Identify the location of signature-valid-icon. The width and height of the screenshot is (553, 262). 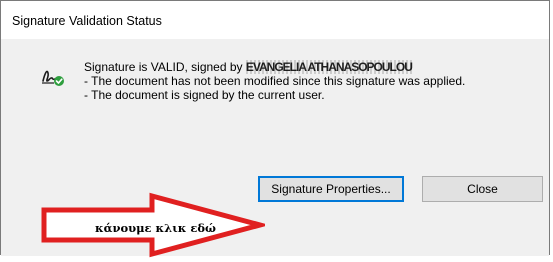
(53, 78).